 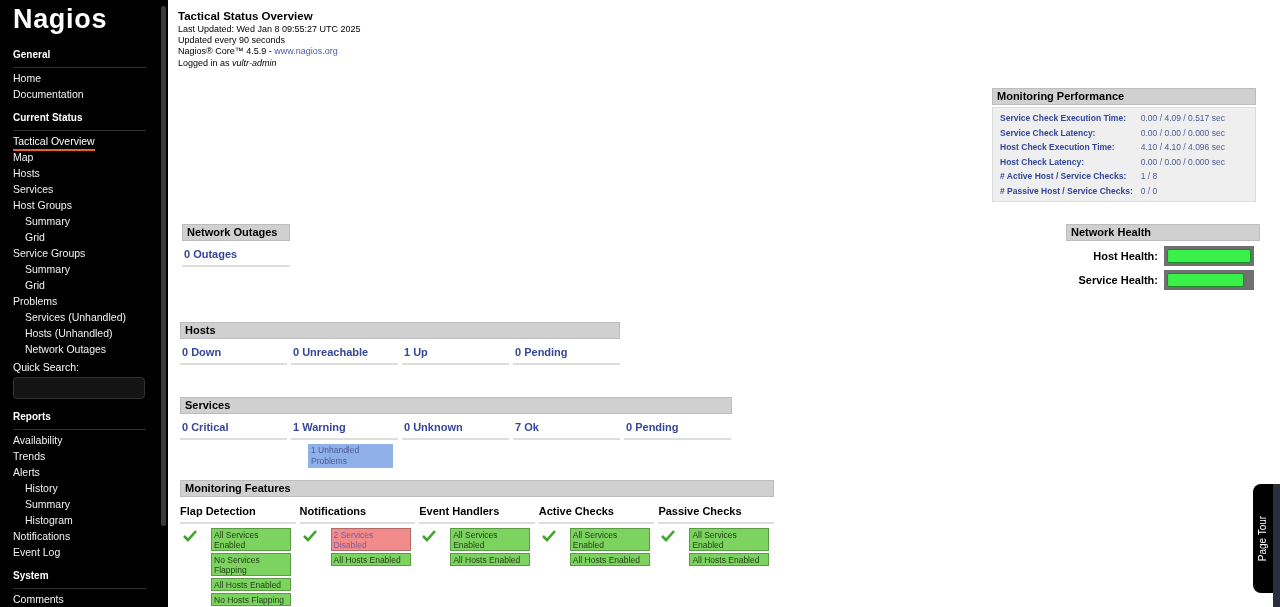 I want to click on nav-link: Histogram, so click(x=49, y=520).